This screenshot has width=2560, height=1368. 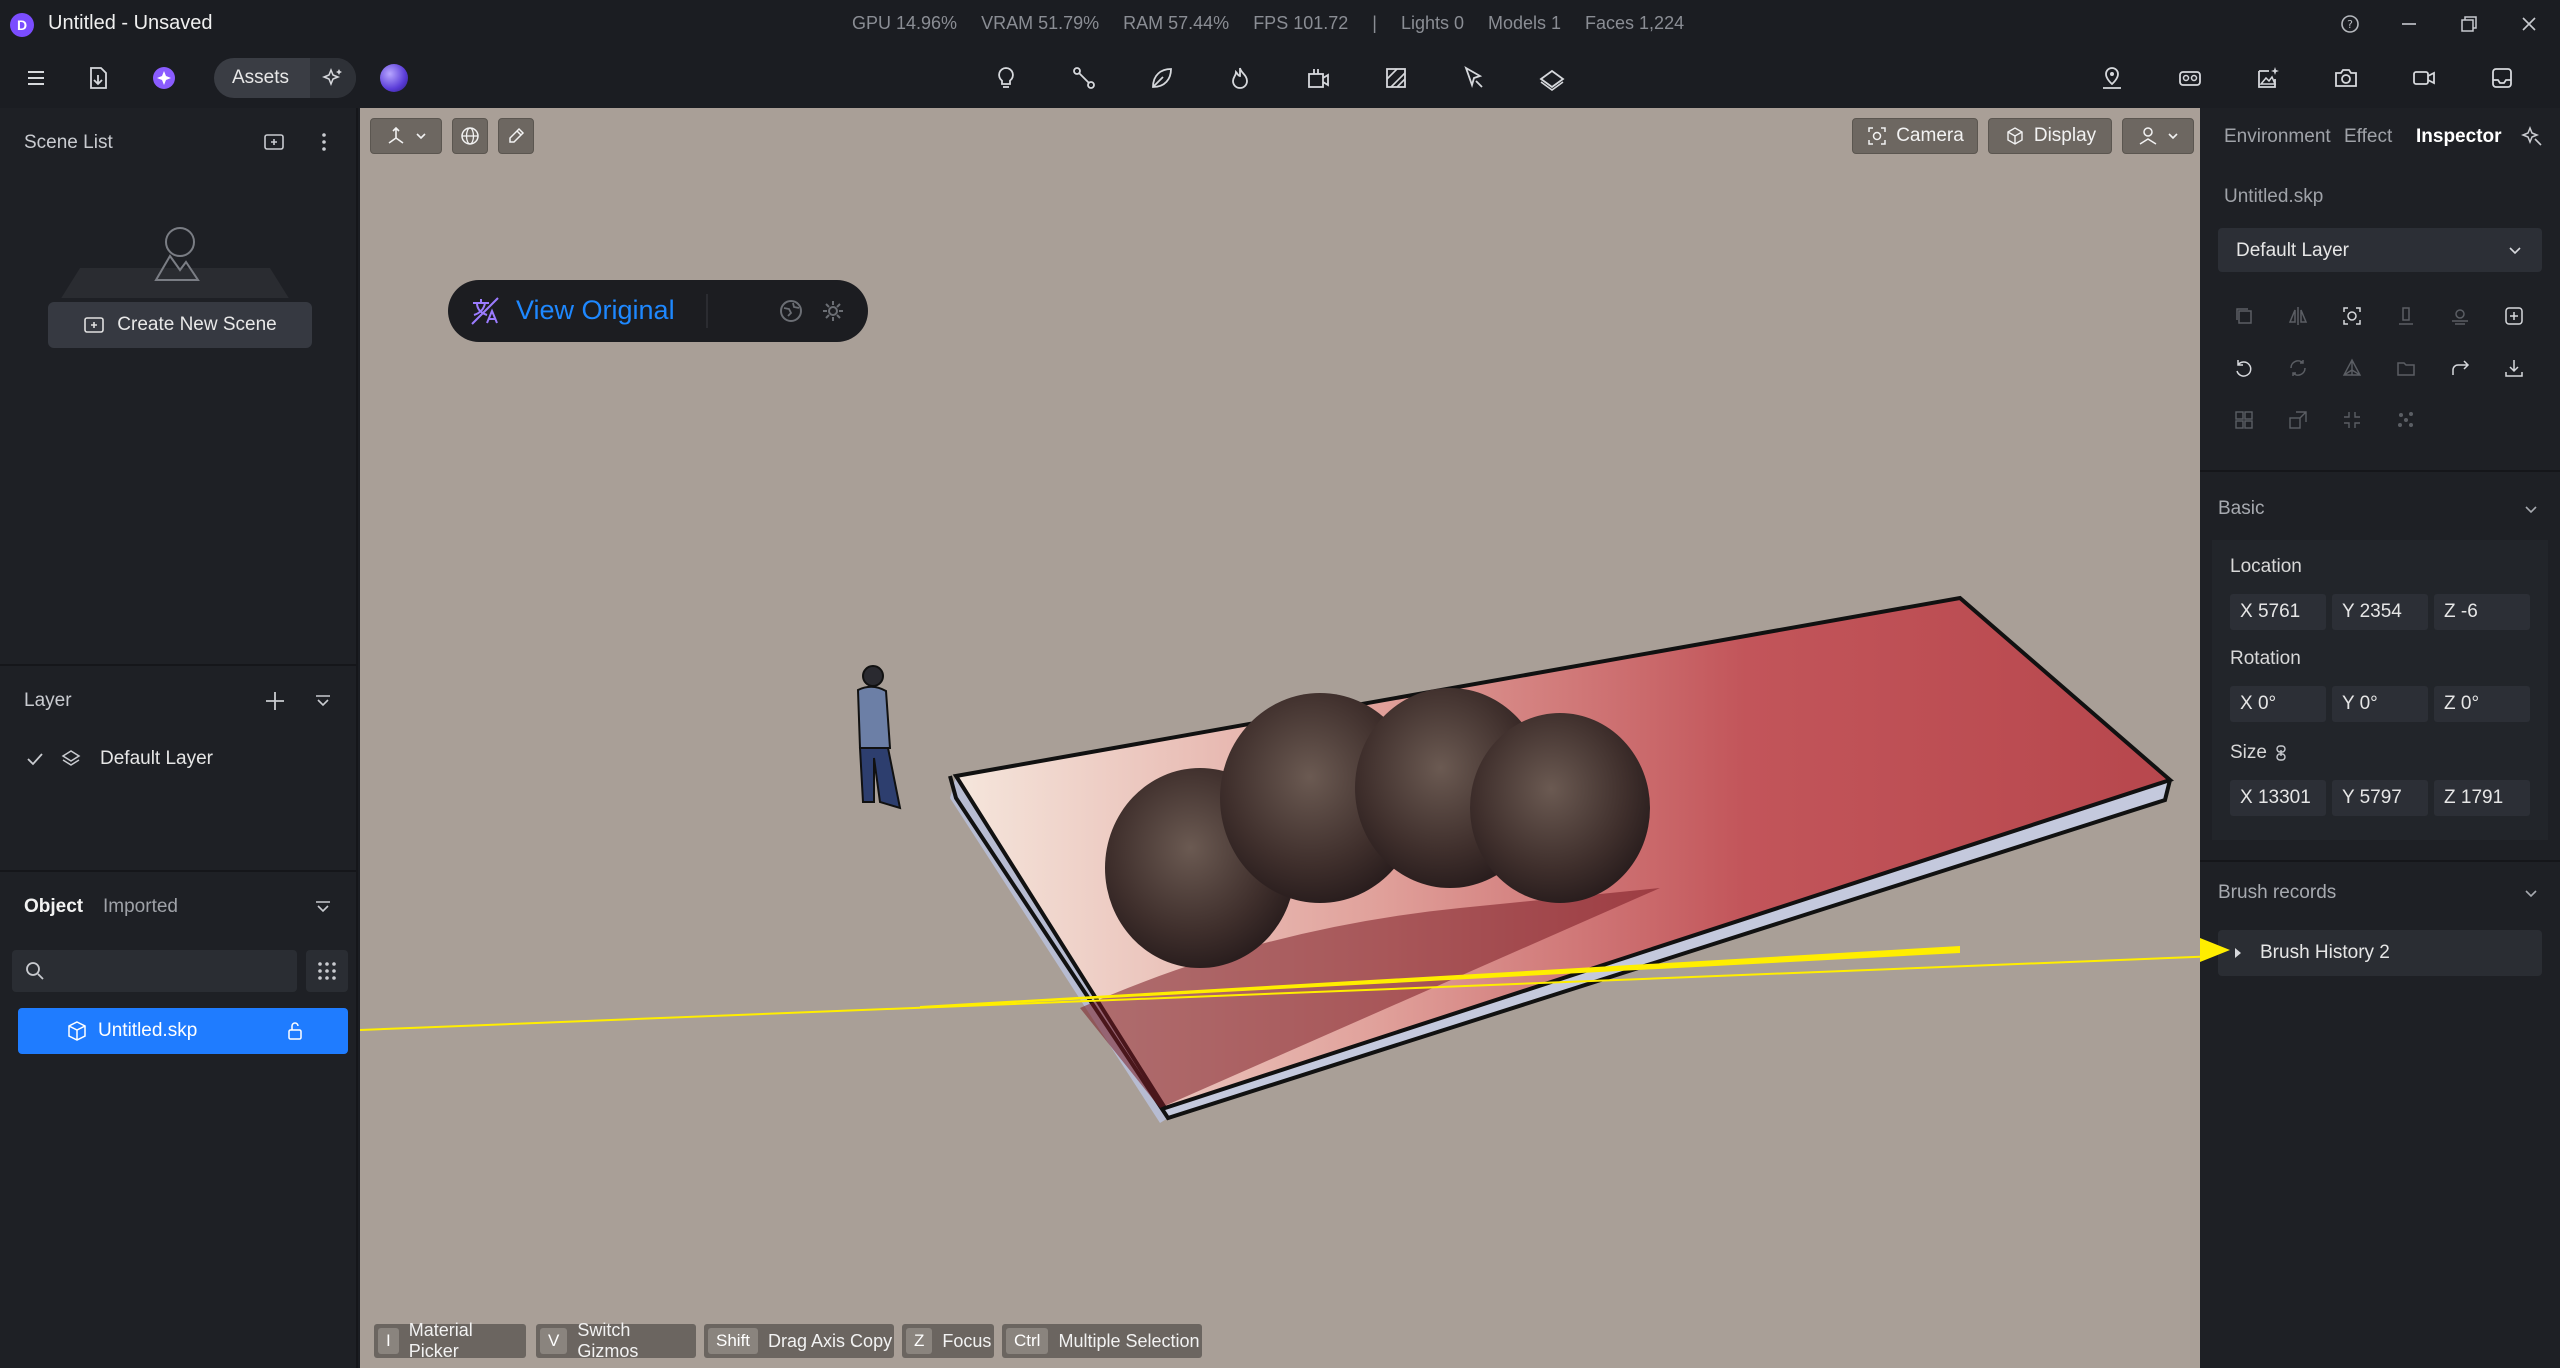 What do you see at coordinates (2112, 78) in the screenshot?
I see `location-button` at bounding box center [2112, 78].